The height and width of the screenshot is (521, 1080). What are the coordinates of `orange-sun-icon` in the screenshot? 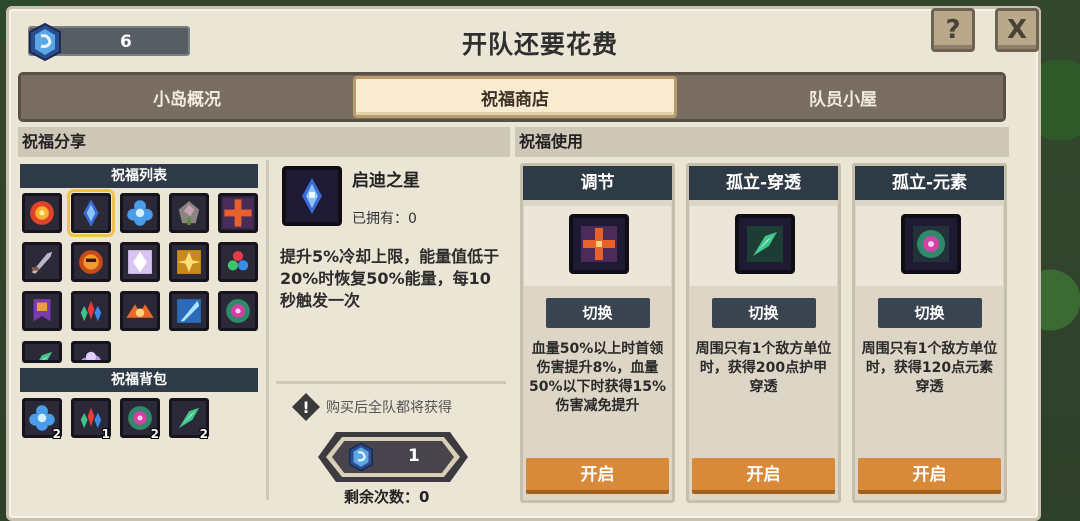 It's located at (91, 262).